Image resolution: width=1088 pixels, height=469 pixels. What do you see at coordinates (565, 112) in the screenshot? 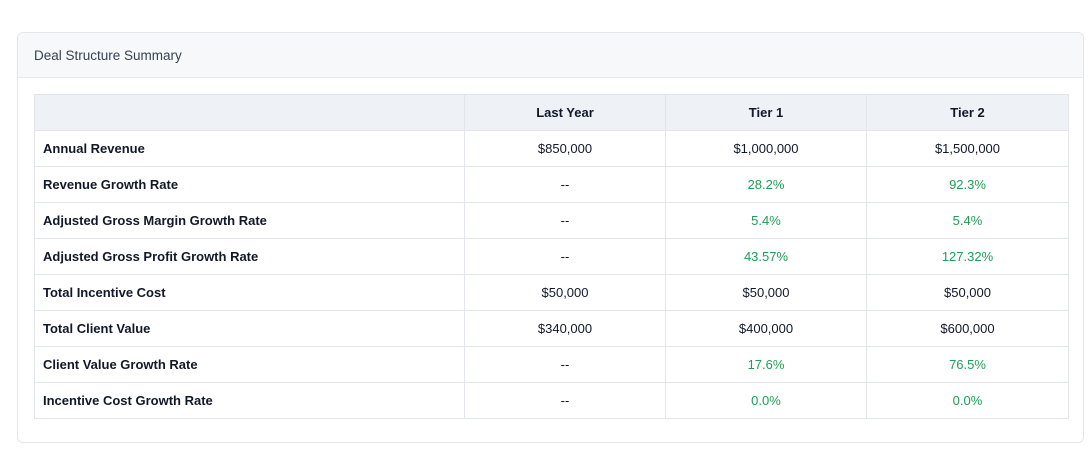
I see `column-header-last-year: Last Year` at bounding box center [565, 112].